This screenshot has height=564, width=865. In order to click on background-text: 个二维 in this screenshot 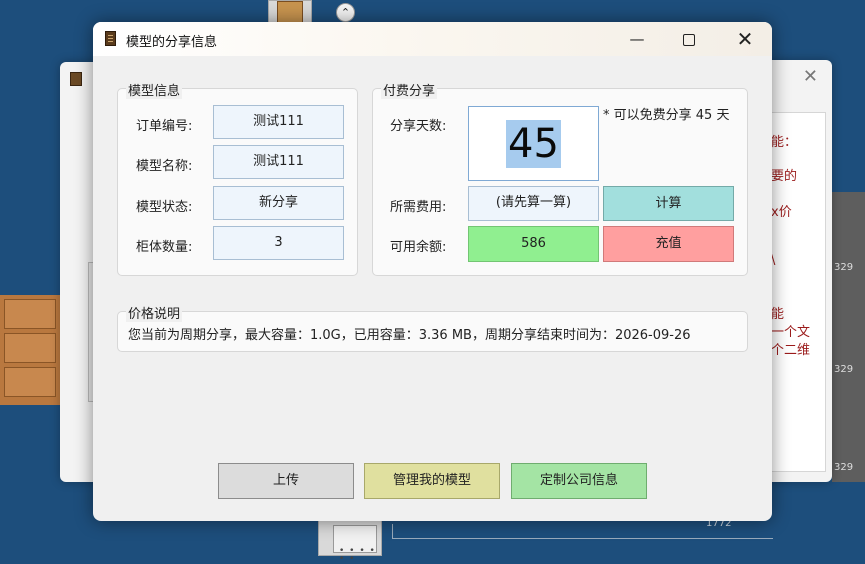, I will do `click(791, 350)`.